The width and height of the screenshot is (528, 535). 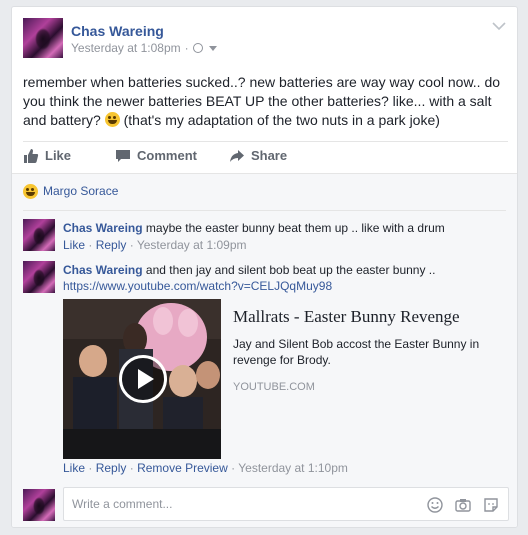 I want to click on comment-label: Comment, so click(x=167, y=155).